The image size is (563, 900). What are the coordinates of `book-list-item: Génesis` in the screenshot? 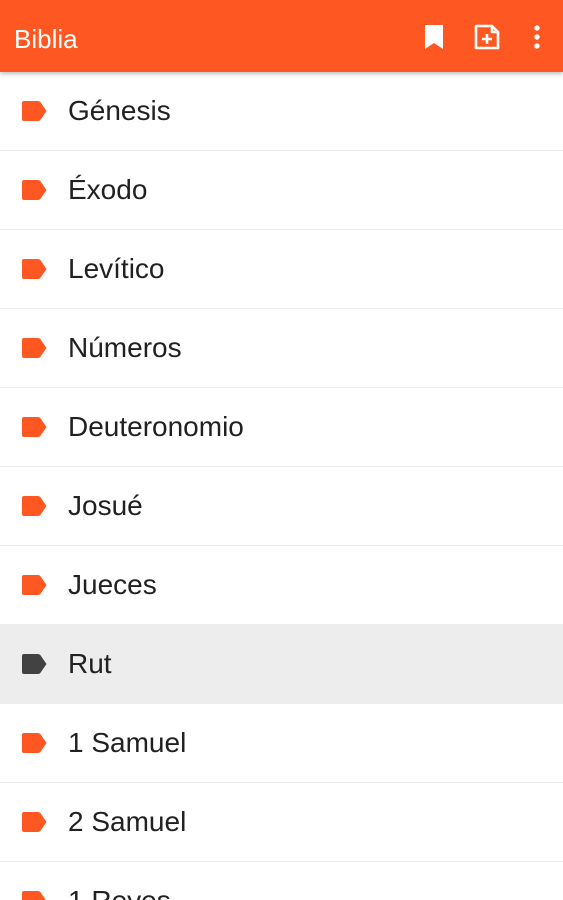 It's located at (281, 111).